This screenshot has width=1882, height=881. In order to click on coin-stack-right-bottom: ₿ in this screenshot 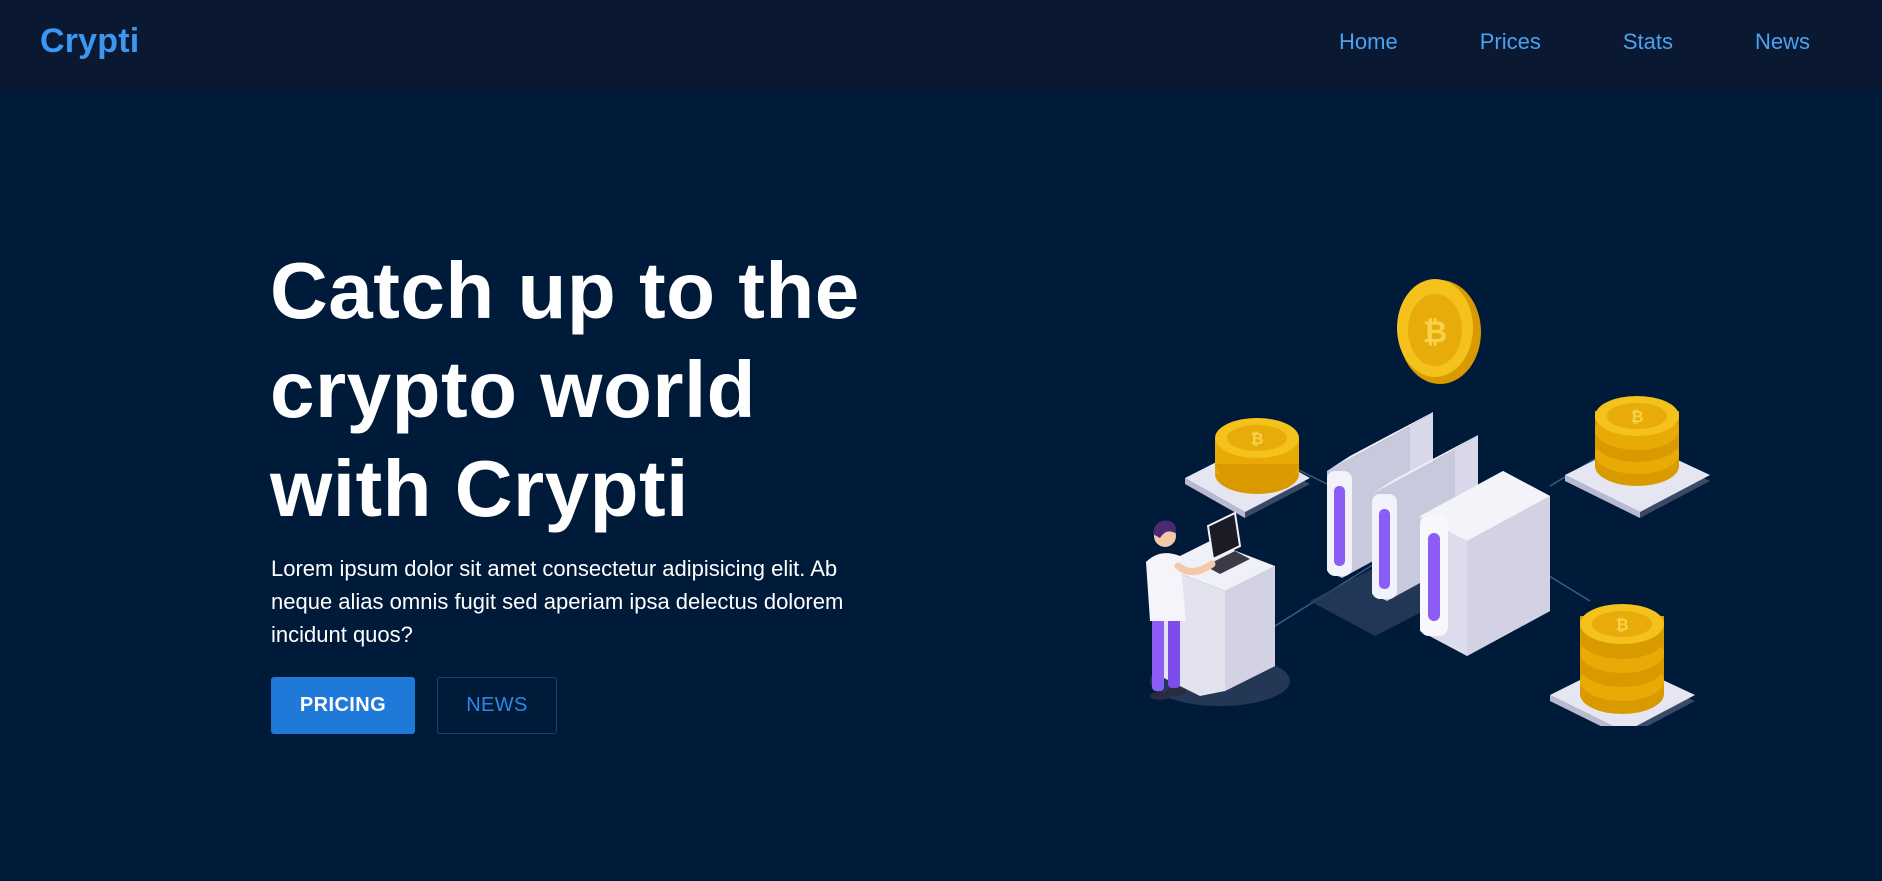, I will do `click(1622, 665)`.